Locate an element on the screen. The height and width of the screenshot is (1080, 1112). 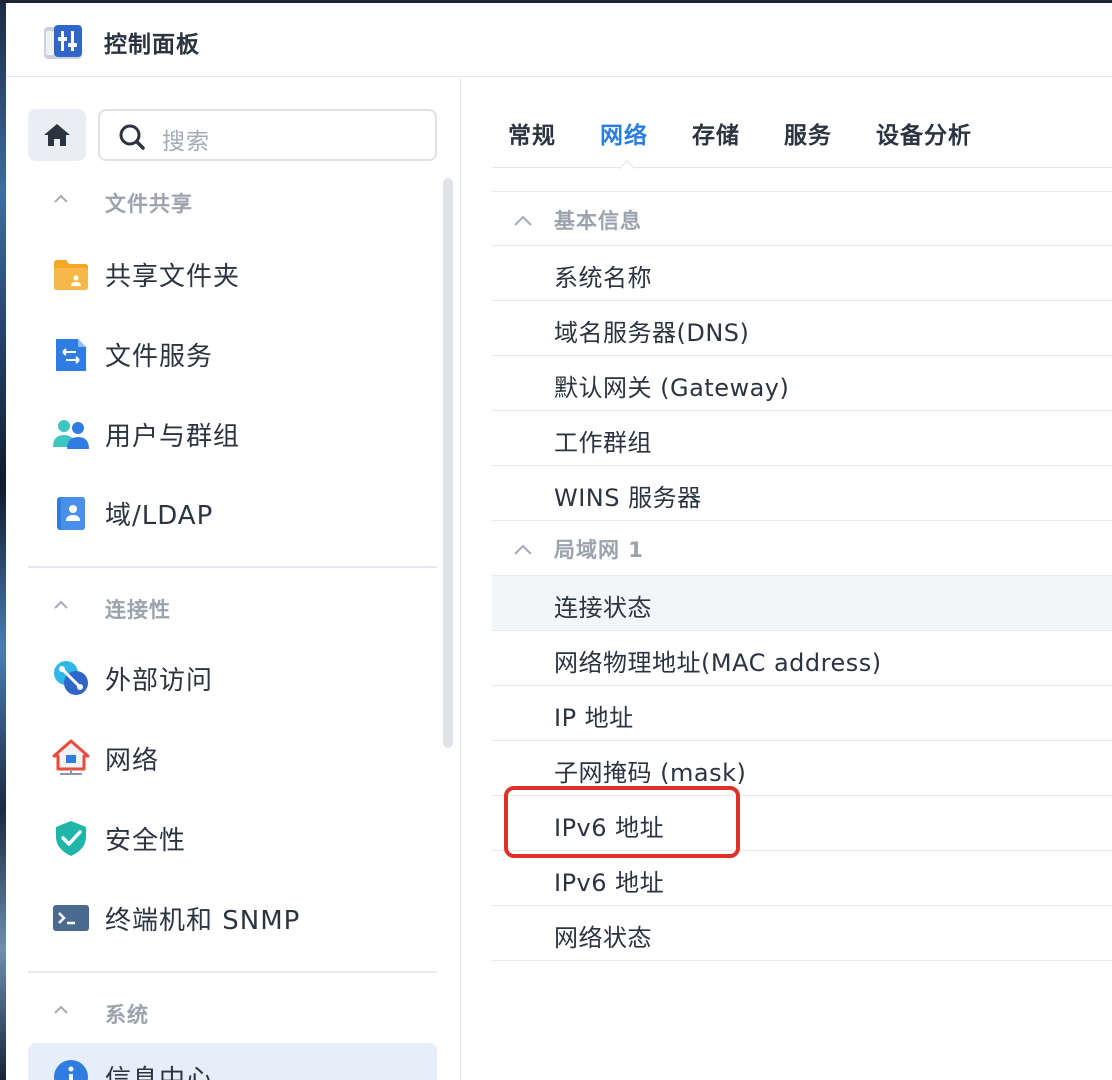
terminal-icon is located at coordinates (71, 918).